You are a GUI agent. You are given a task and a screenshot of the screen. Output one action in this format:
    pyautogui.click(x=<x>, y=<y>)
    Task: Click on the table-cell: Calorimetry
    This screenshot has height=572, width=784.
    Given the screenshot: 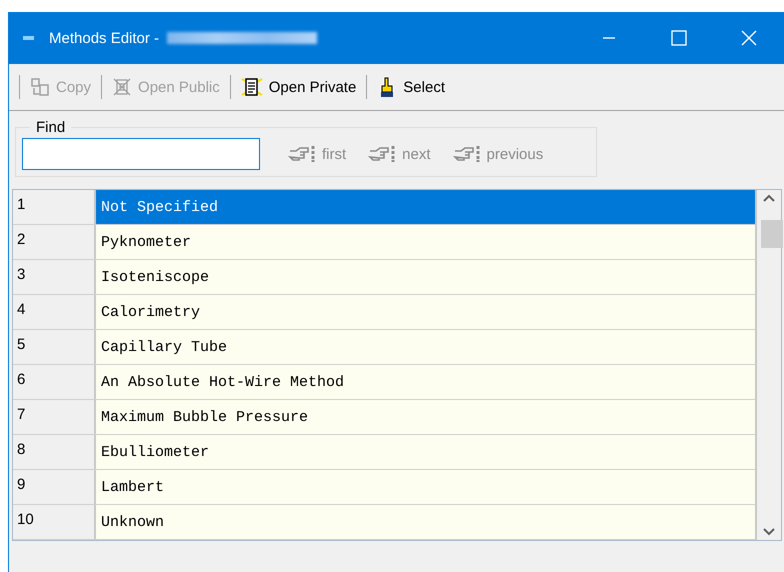 What is the action you would take?
    pyautogui.click(x=425, y=312)
    